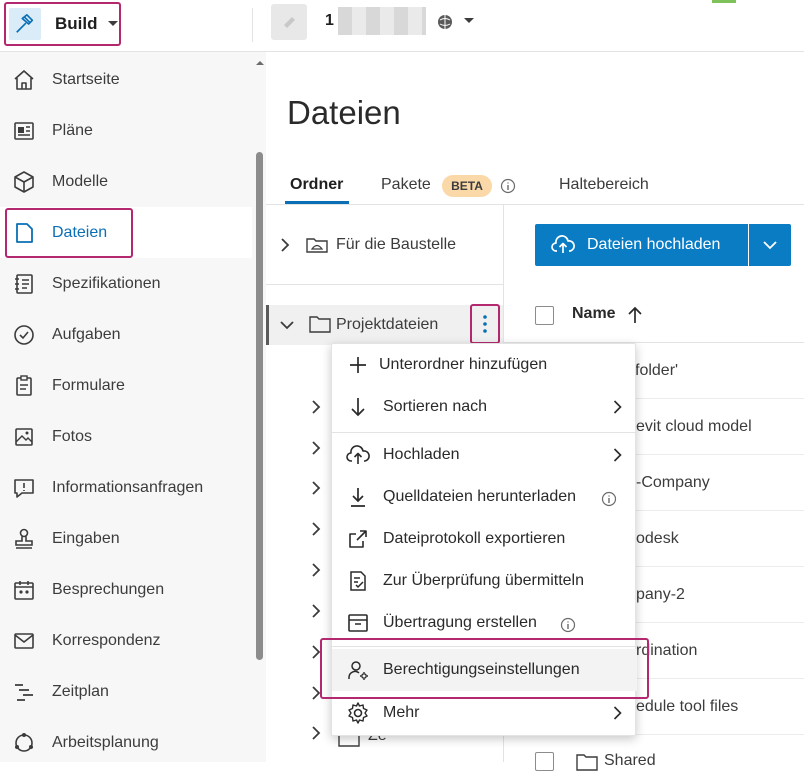 This screenshot has height=772, width=804. I want to click on project-thumbnail, so click(289, 22).